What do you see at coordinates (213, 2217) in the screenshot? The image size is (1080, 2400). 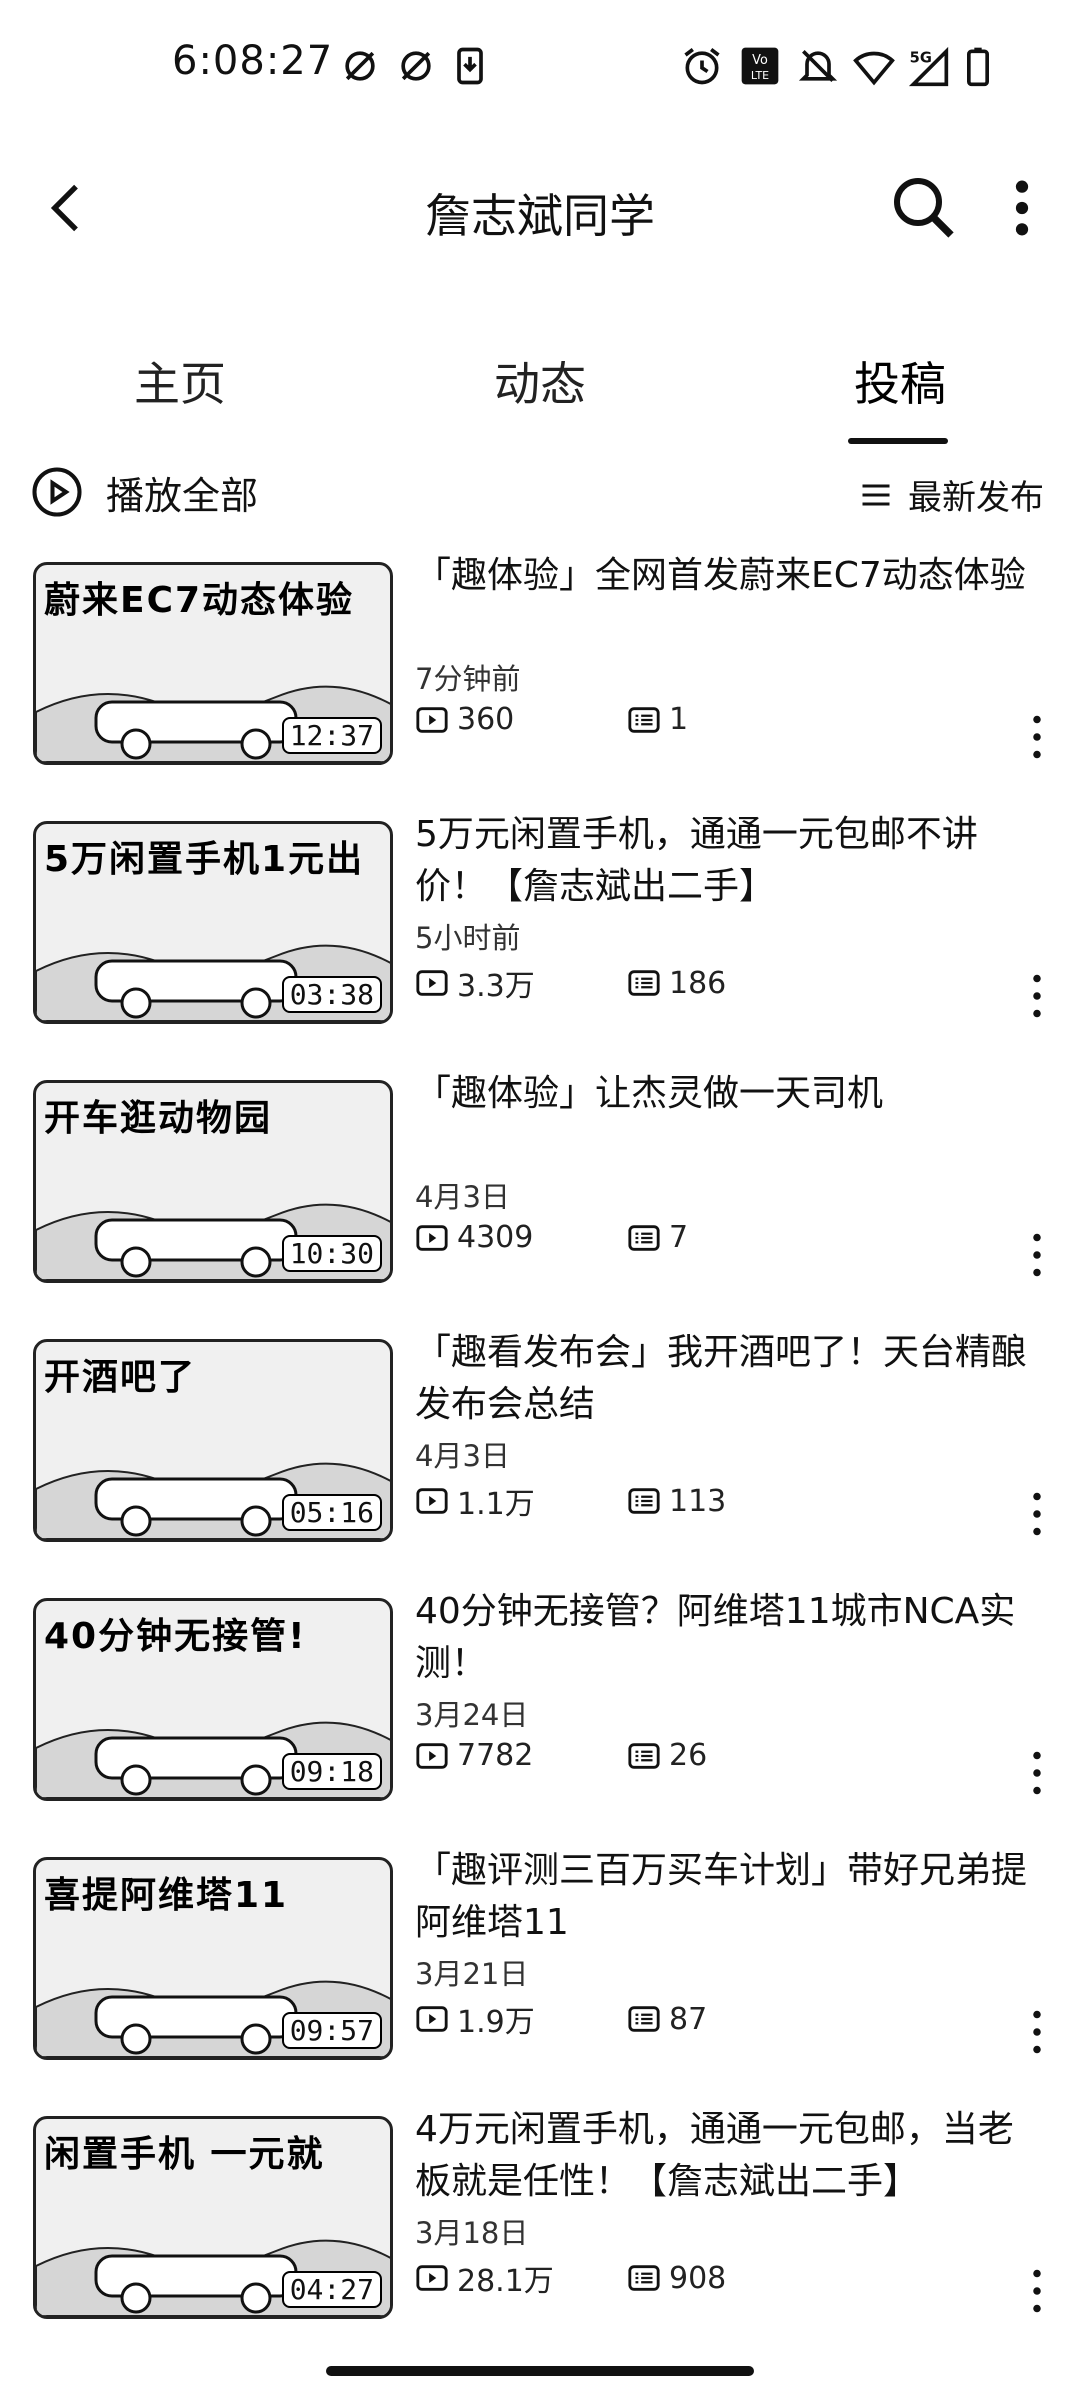 I see `video-thumbnail: 闲置手机 一元就 04:27` at bounding box center [213, 2217].